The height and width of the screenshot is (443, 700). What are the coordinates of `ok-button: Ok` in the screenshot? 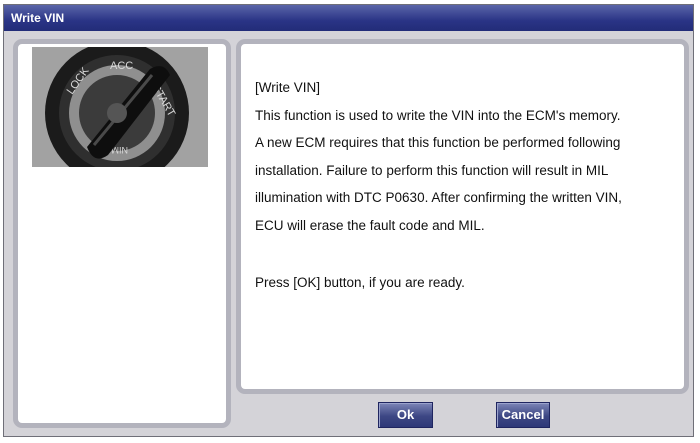 It's located at (405, 415).